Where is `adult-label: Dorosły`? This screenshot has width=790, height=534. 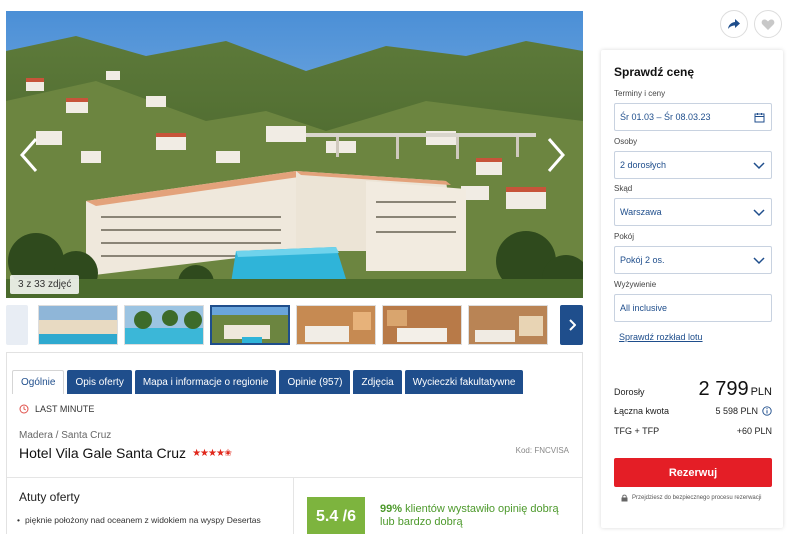
adult-label: Dorosły is located at coordinates (629, 392).